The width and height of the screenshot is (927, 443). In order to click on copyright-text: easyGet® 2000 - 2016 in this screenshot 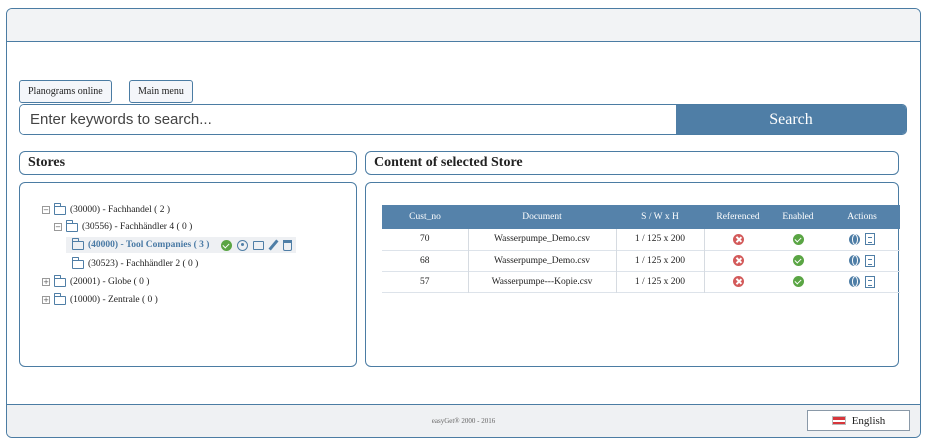, I will do `click(463, 421)`.